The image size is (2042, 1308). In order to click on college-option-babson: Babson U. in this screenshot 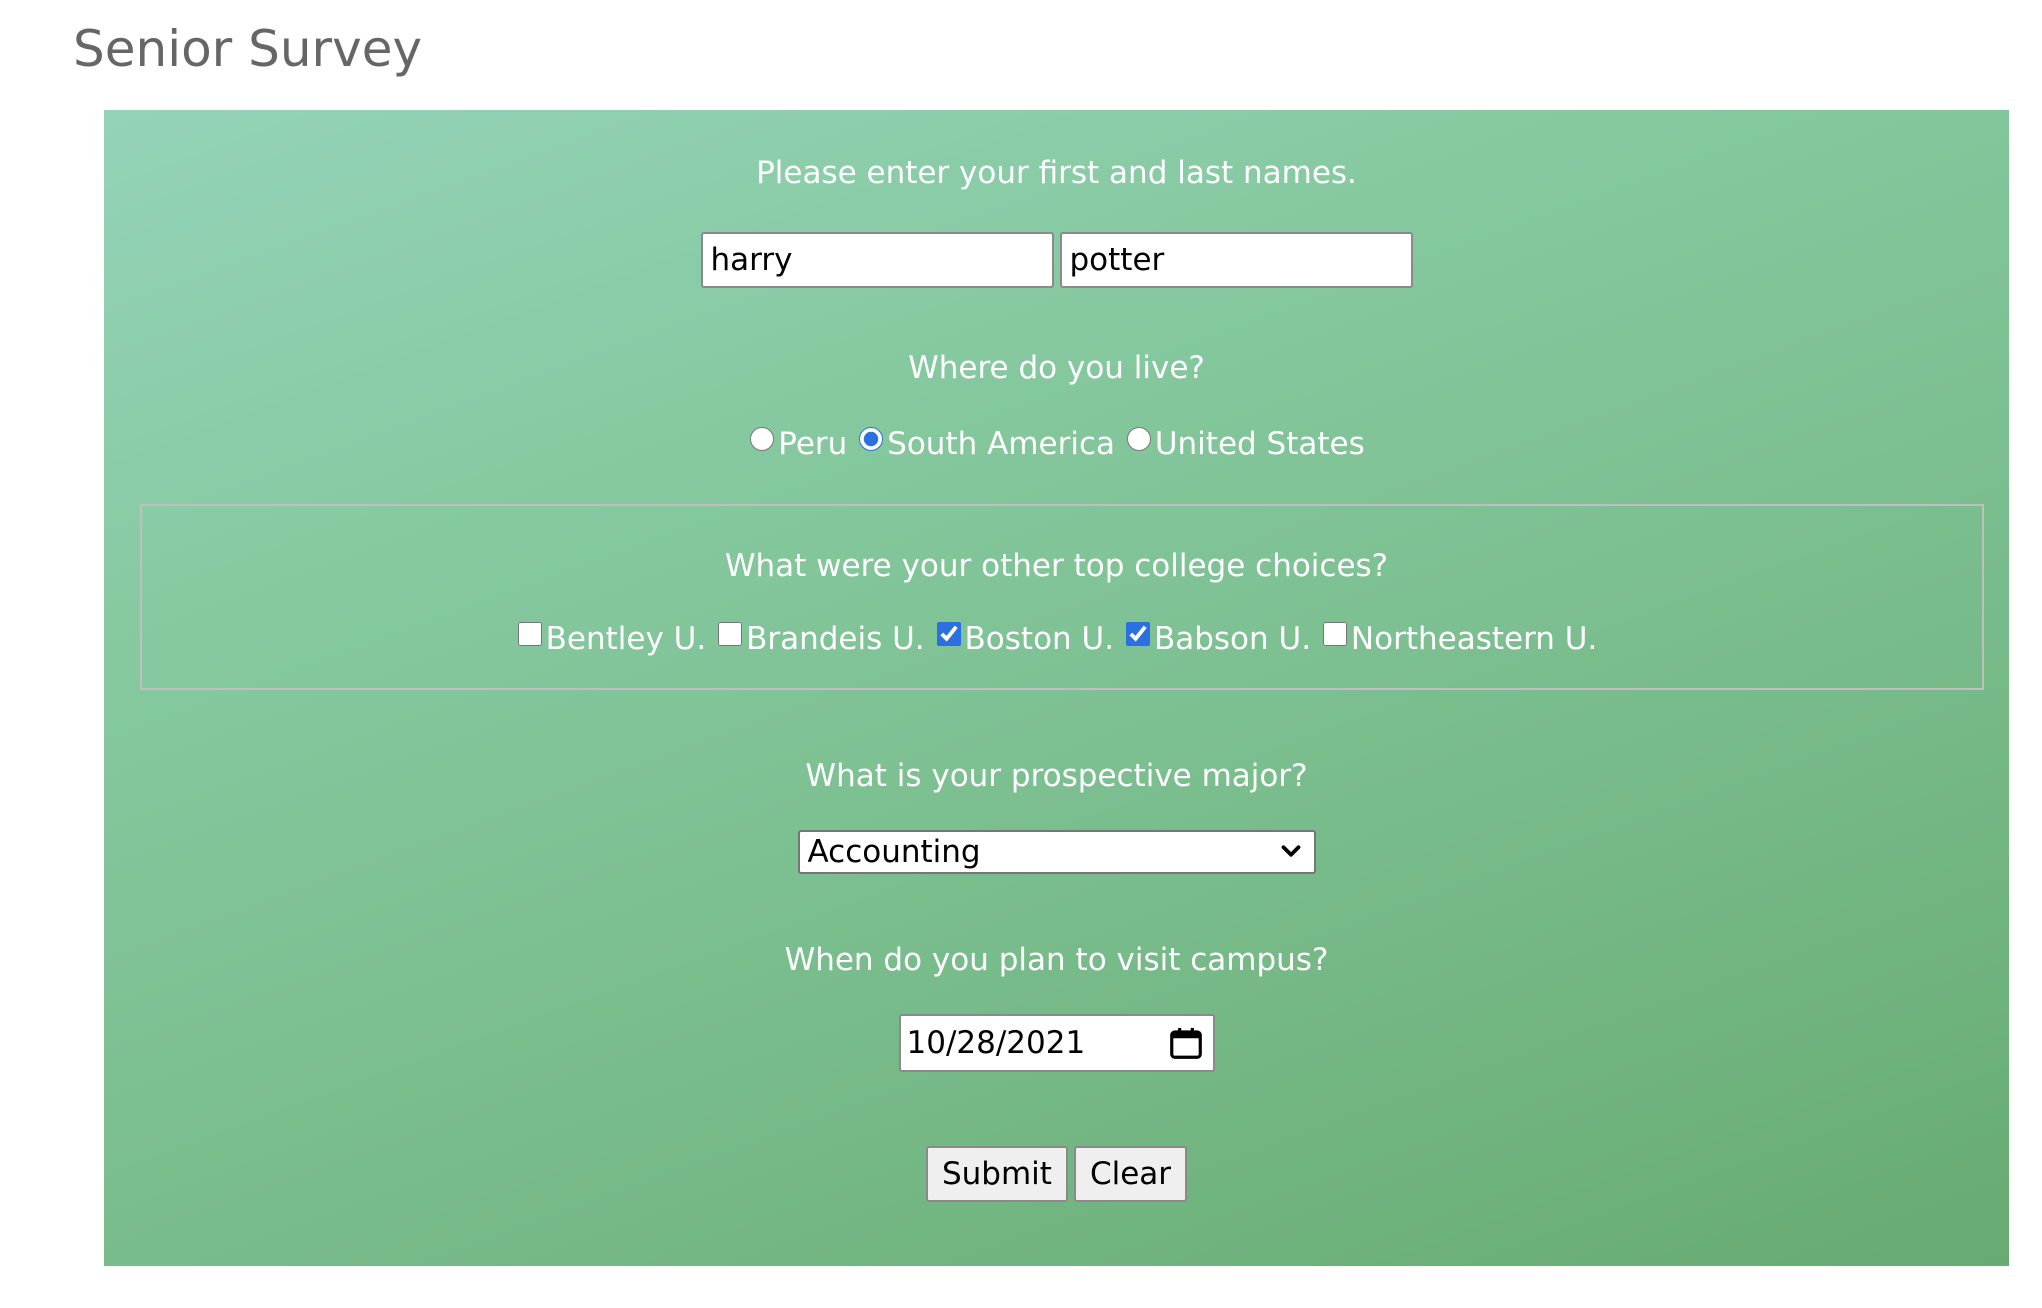, I will do `click(1217, 639)`.